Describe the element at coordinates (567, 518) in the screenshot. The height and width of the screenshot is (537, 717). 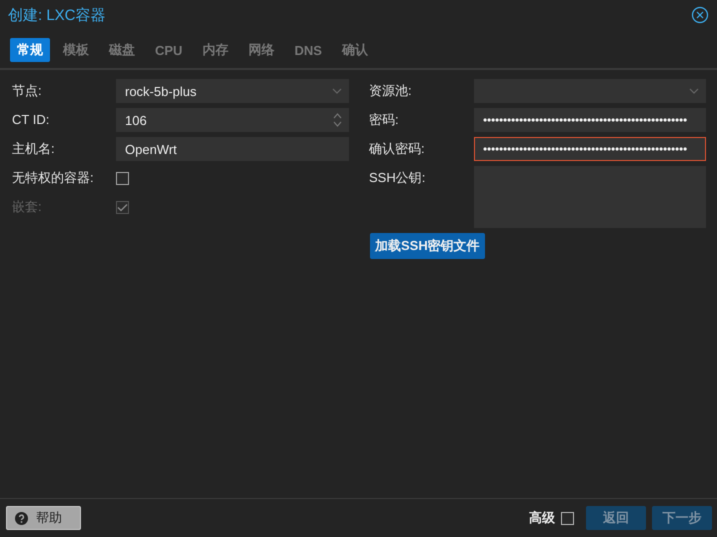
I see `advanced-checkbox` at that location.